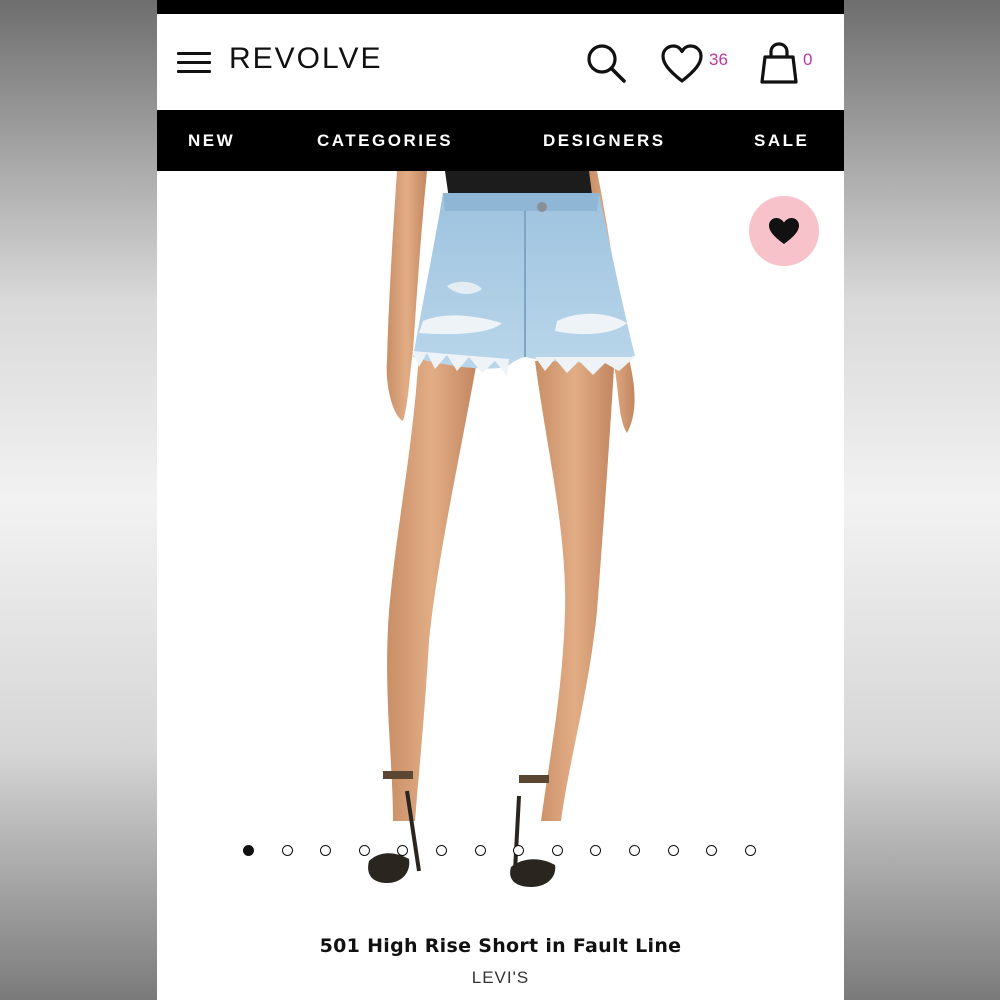  I want to click on main-nav: NEW CATEGORIES DESIGNERS SALE, so click(500, 140).